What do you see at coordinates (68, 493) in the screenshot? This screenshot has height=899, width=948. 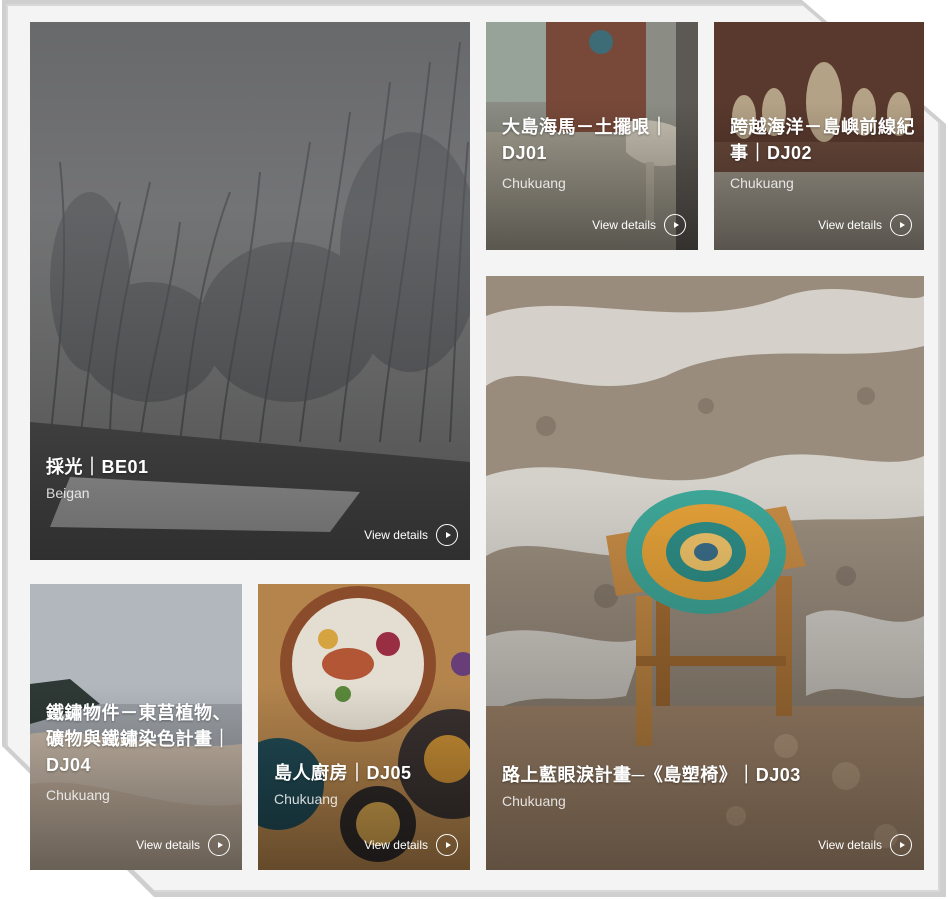 I see `card-location: Beigan` at bounding box center [68, 493].